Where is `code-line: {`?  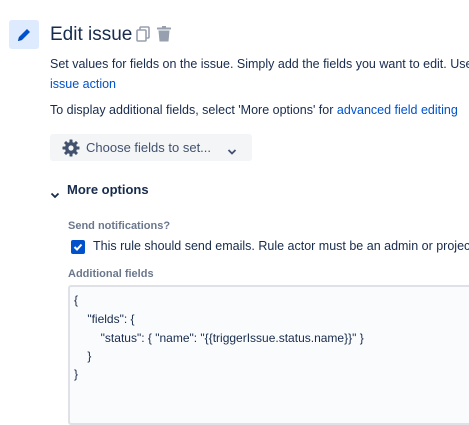
code-line: { is located at coordinates (76, 300).